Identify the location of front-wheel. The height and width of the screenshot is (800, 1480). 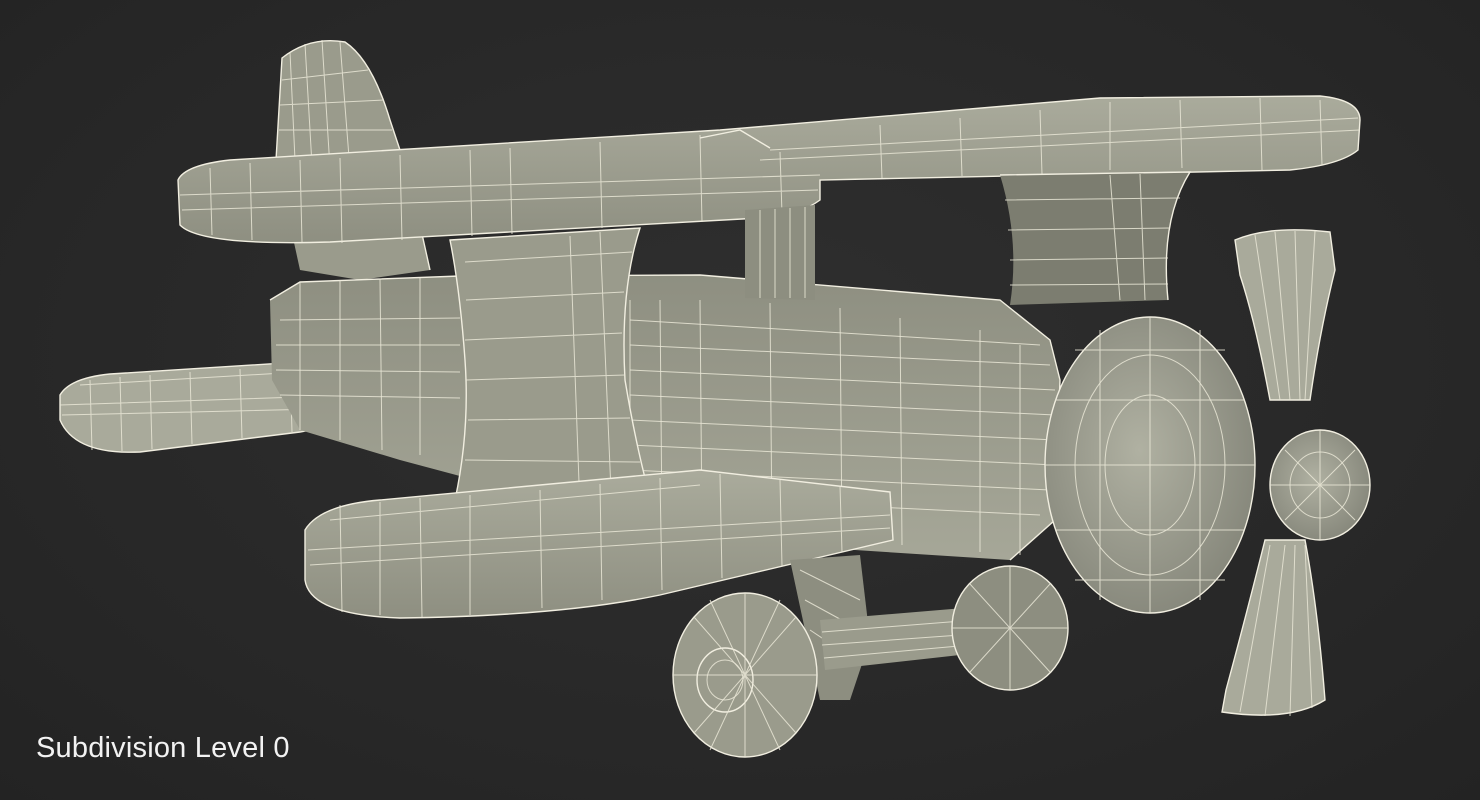
(745, 675).